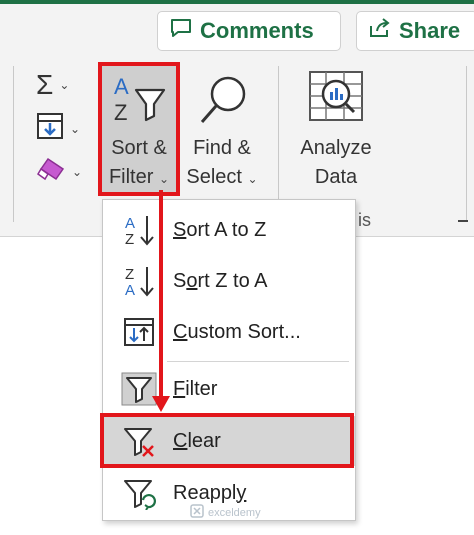 The height and width of the screenshot is (535, 474). Describe the element at coordinates (139, 281) in the screenshot. I see `sort-z-to-a-icon: Z A` at that location.